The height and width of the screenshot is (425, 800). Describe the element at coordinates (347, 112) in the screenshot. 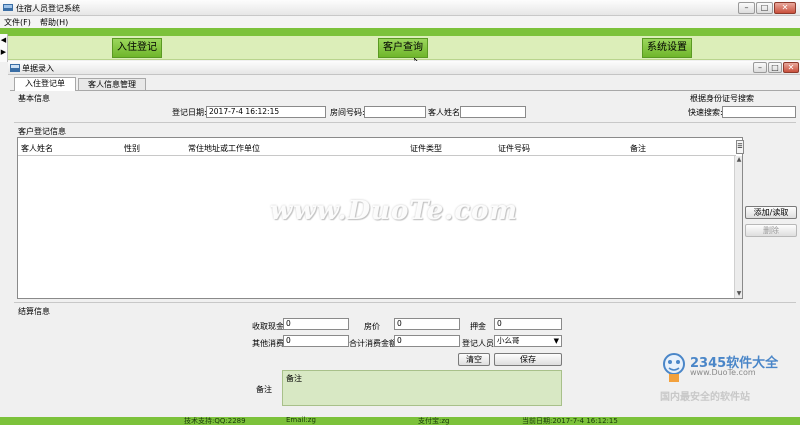

I see `room-number-label: 房间号码:` at that location.